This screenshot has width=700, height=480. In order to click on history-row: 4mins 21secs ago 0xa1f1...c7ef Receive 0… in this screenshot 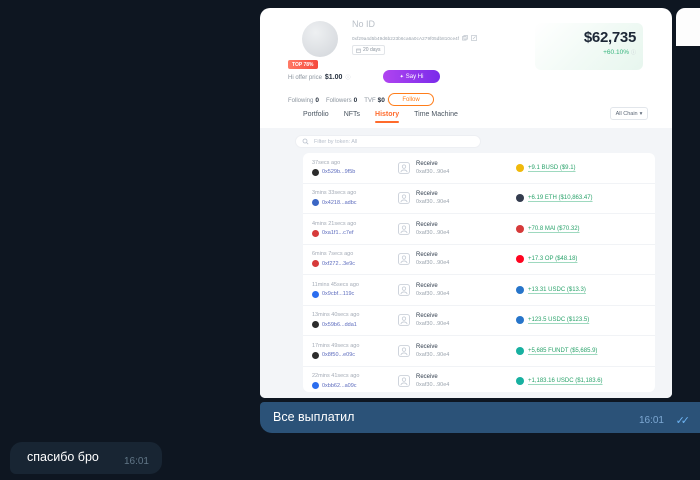, I will do `click(479, 229)`.